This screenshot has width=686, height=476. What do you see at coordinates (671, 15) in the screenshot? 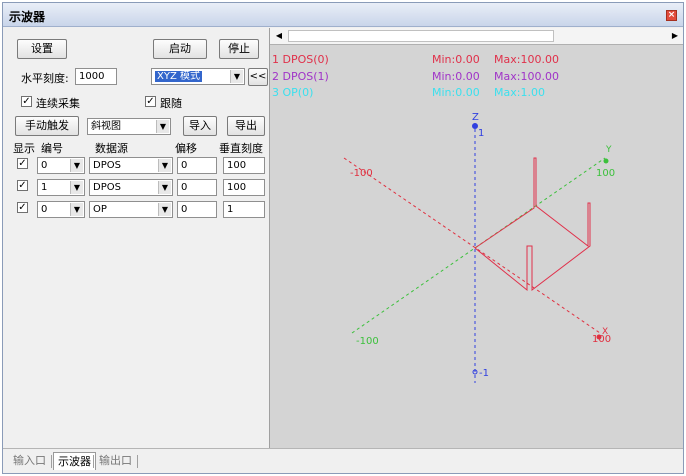
I see `close-icon: ×` at bounding box center [671, 15].